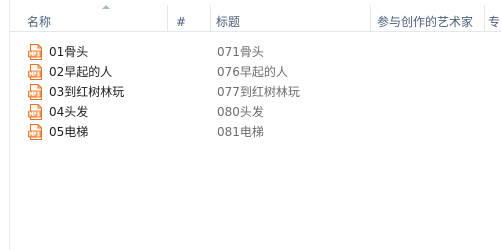  What do you see at coordinates (97, 15) in the screenshot?
I see `column-header-name: 名称` at bounding box center [97, 15].